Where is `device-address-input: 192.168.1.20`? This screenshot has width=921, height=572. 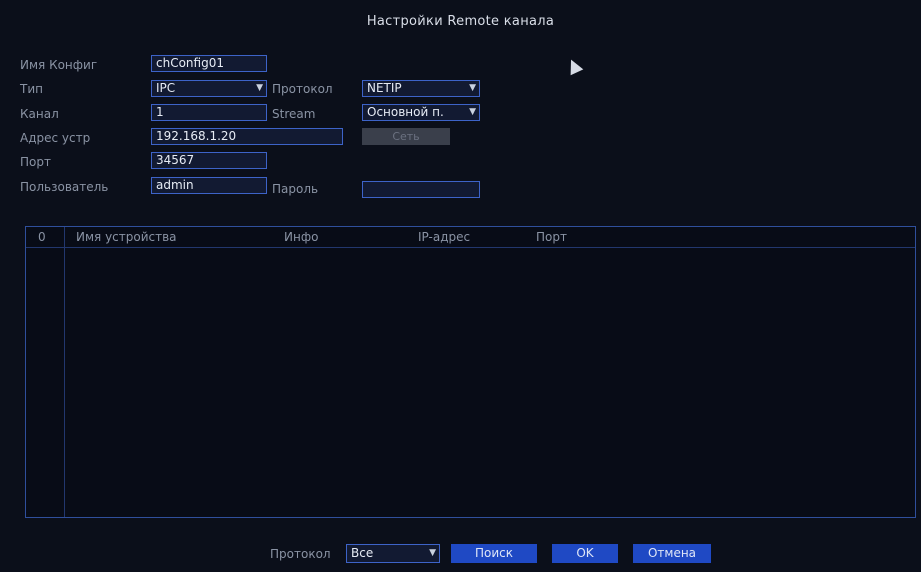 device-address-input: 192.168.1.20 is located at coordinates (247, 136).